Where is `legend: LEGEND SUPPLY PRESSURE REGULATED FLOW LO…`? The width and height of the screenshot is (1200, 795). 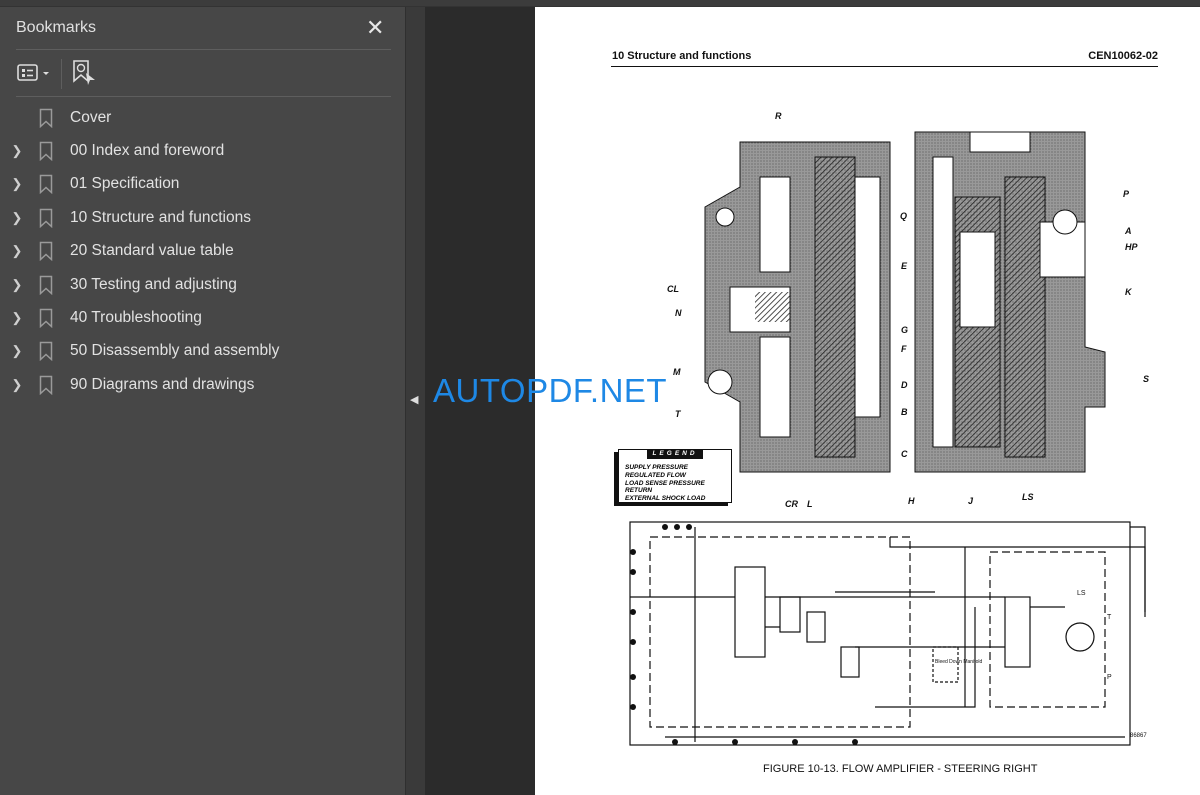
legend: LEGEND SUPPLY PRESSURE REGULATED FLOW LO… is located at coordinates (675, 476).